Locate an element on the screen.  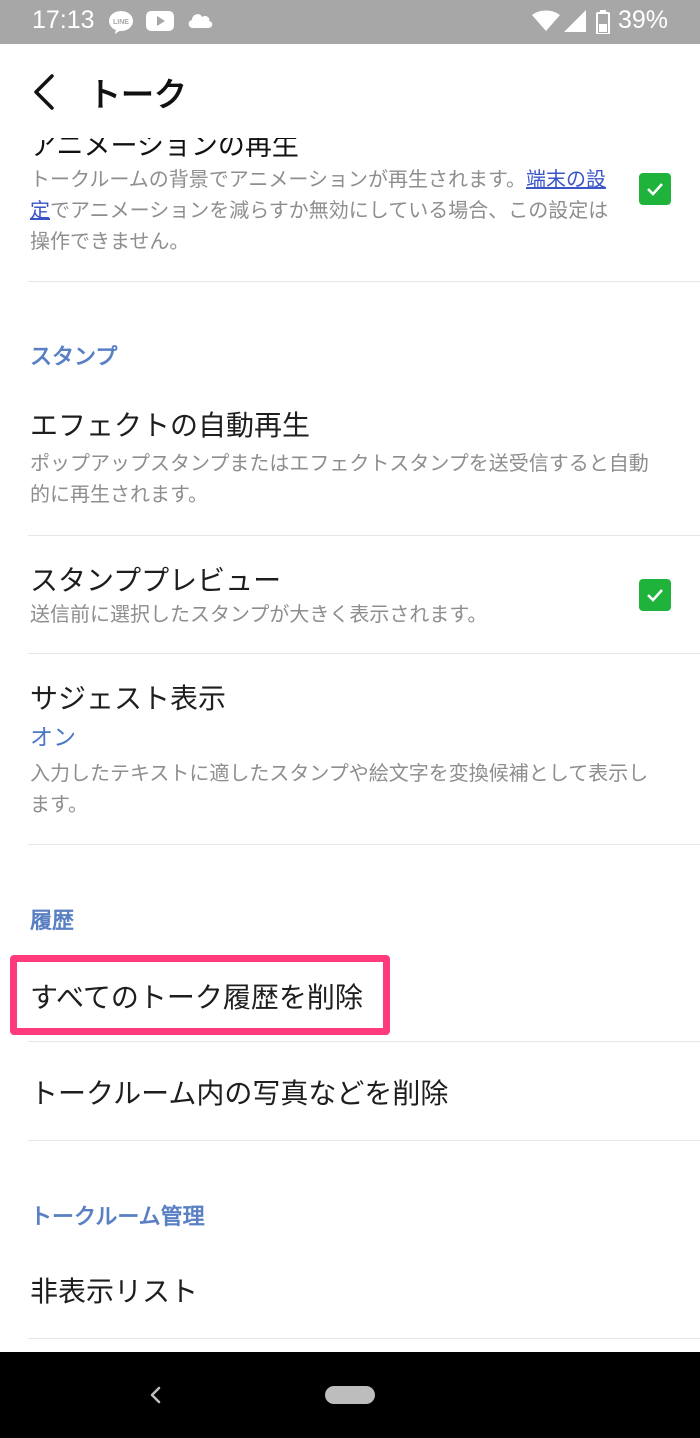
wifi-icon is located at coordinates (546, 20).